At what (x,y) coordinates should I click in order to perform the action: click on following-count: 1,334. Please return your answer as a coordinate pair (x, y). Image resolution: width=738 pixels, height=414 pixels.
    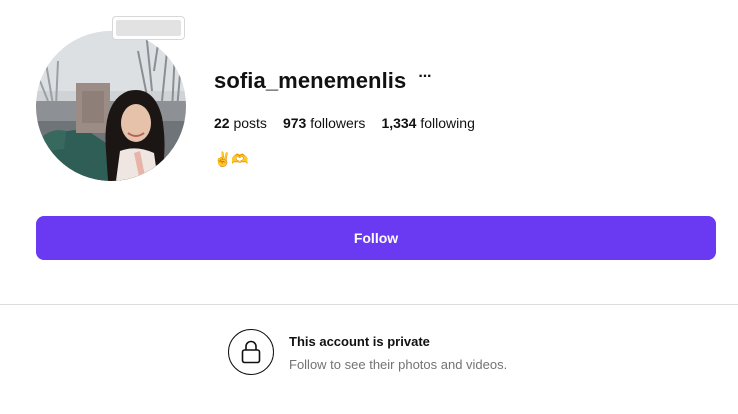
    Looking at the image, I should click on (399, 123).